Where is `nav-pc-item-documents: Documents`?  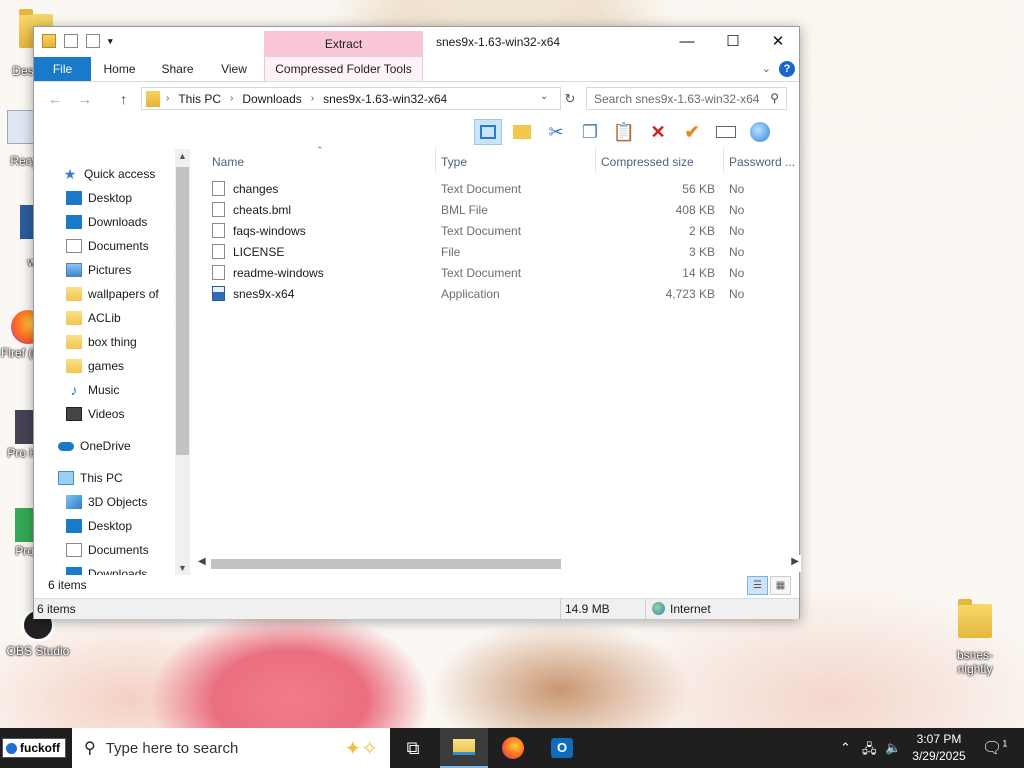
nav-pc-item-documents: Documents is located at coordinates (112, 550).